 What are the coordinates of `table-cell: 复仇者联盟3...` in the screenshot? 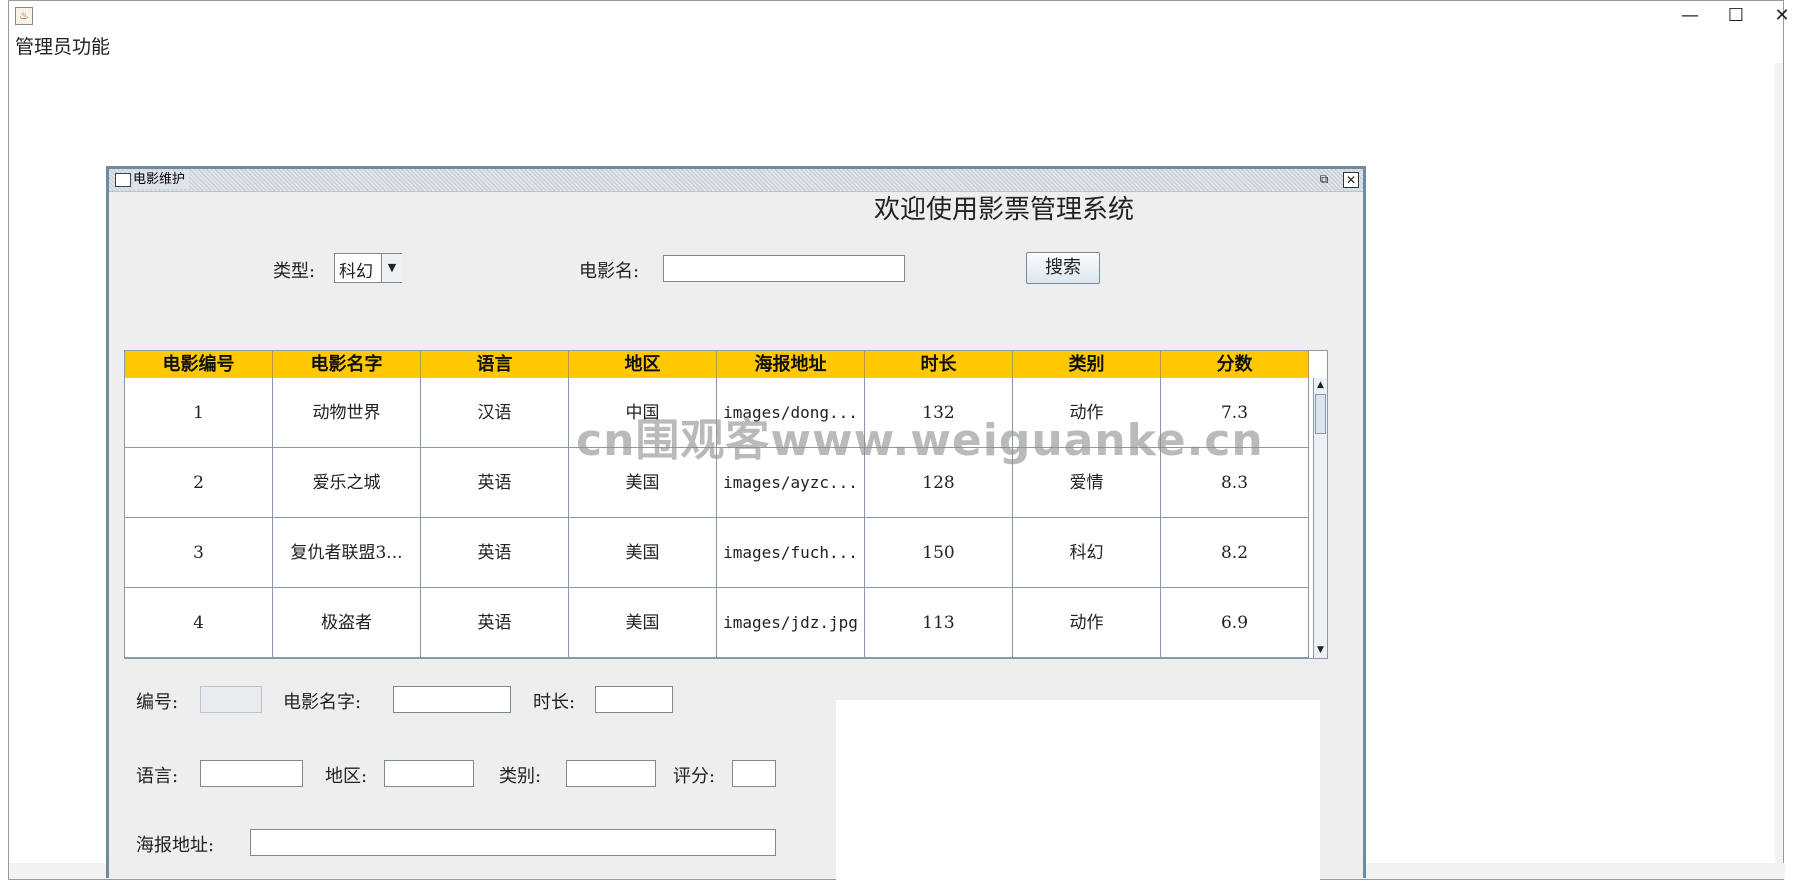 It's located at (347, 553).